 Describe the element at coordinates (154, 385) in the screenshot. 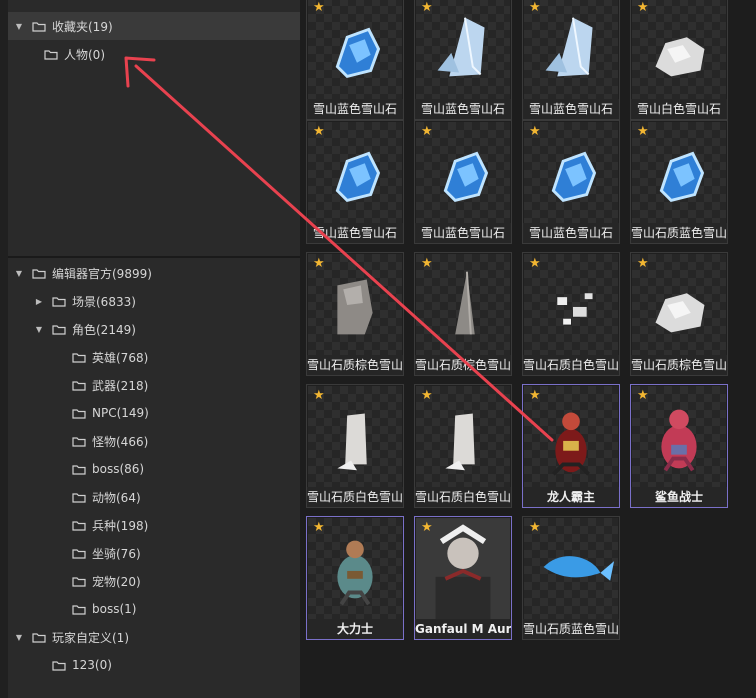

I see `tree-item-role-child: 武器(218)` at that location.